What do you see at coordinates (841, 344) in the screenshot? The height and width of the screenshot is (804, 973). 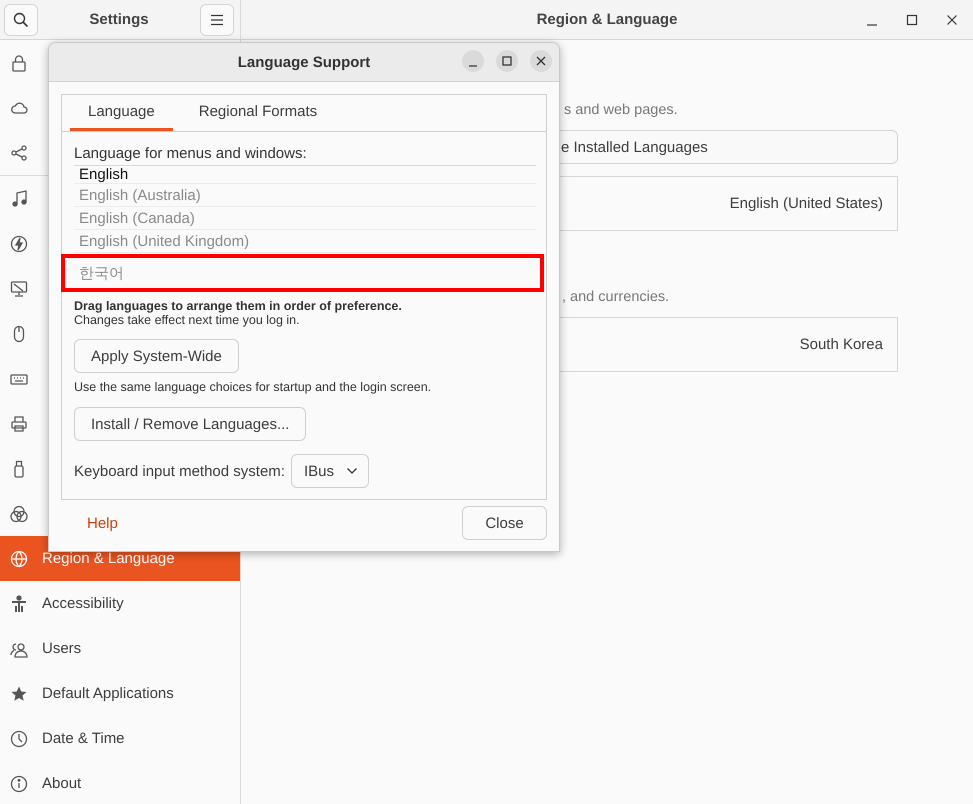 I see `formats-value: South Korea` at bounding box center [841, 344].